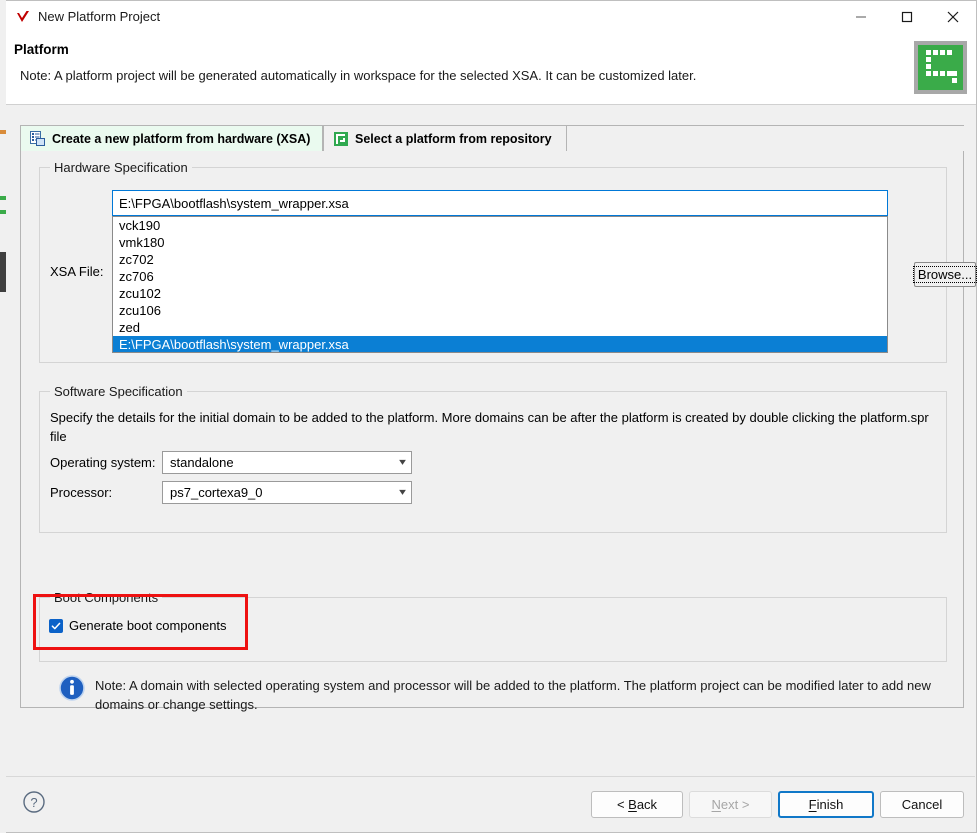 This screenshot has width=977, height=833. Describe the element at coordinates (56, 625) in the screenshot. I see `checkbox-checked-icon` at that location.